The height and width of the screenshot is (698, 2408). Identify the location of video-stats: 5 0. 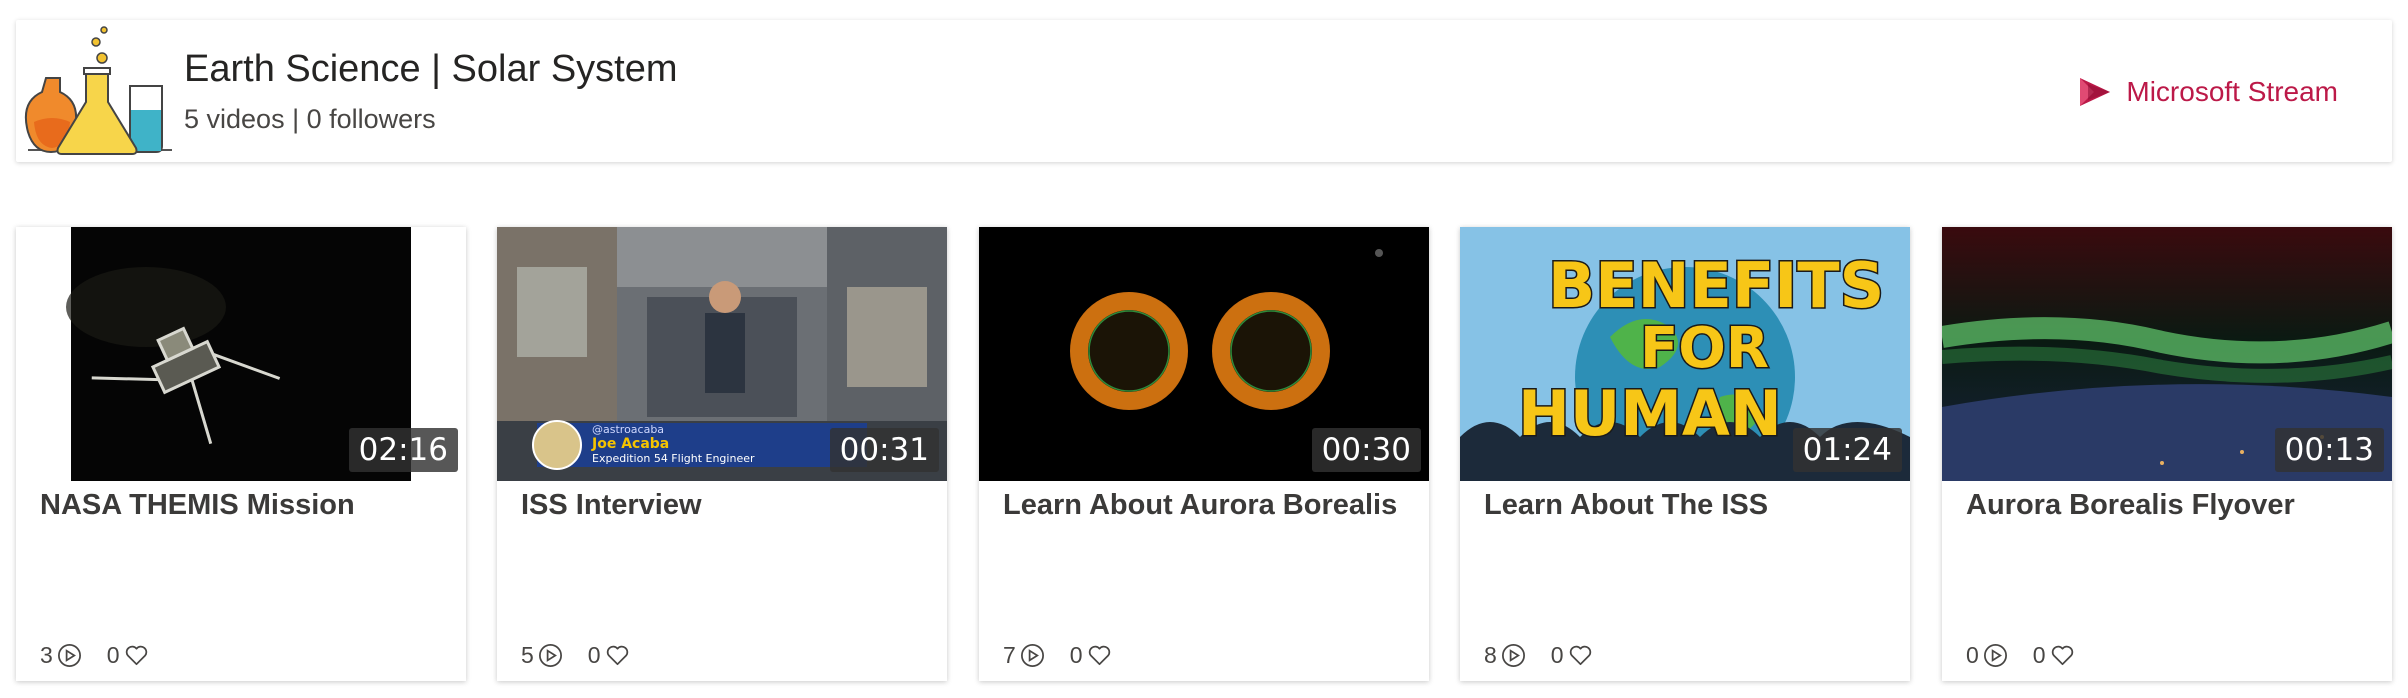
(576, 655).